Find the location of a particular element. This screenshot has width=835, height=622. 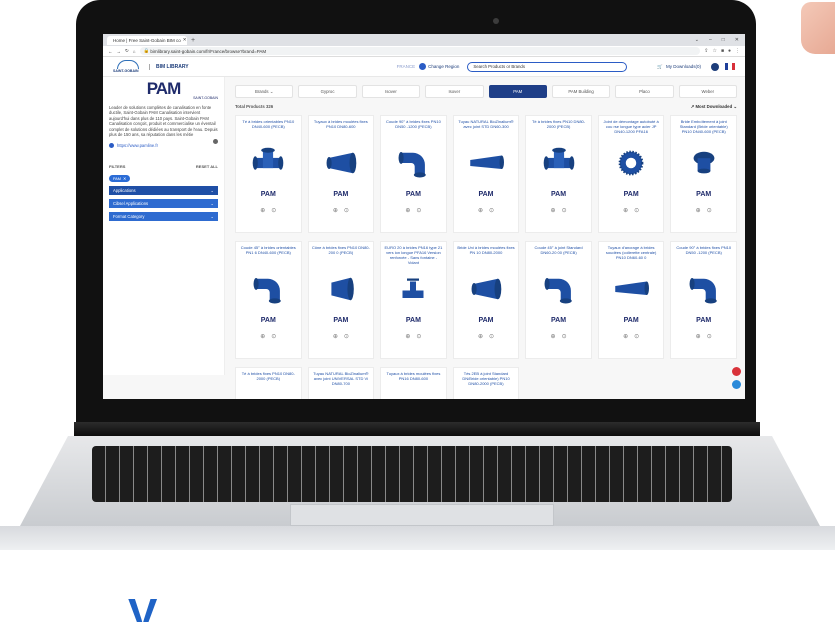

filter-group-format: Format Category ⌄ is located at coordinates (163, 217).